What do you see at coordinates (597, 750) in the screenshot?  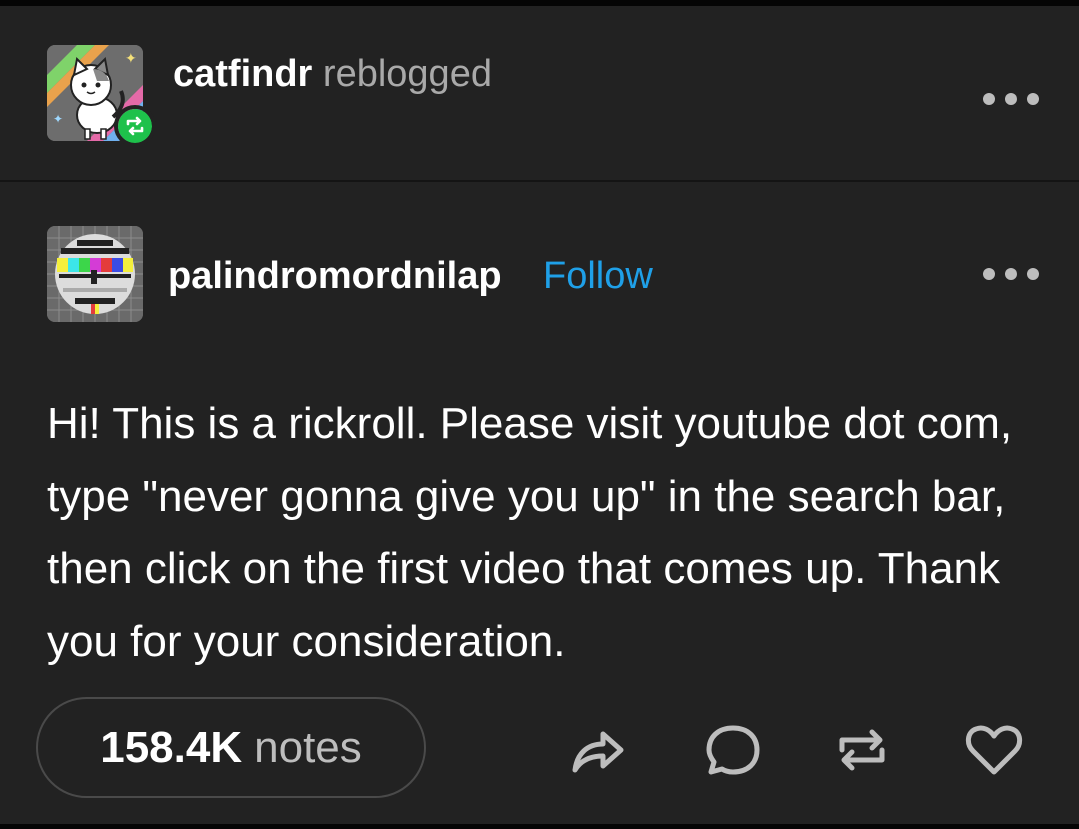 I see `share-icon` at bounding box center [597, 750].